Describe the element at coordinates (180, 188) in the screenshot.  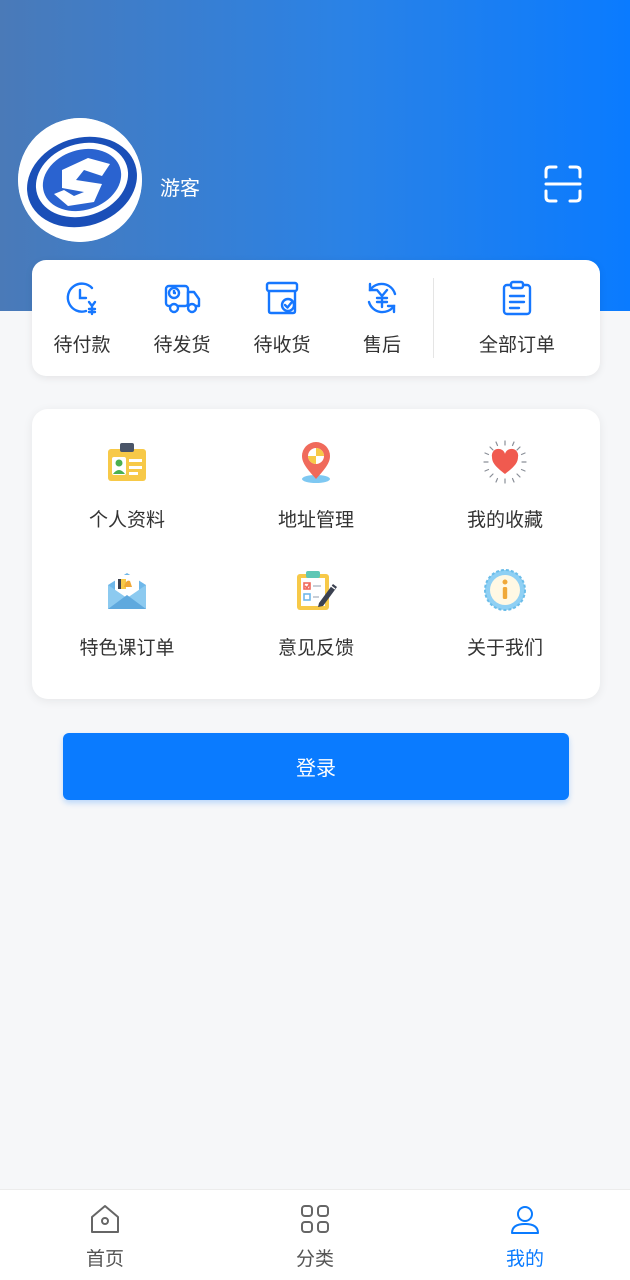
I see `username: 游客` at that location.